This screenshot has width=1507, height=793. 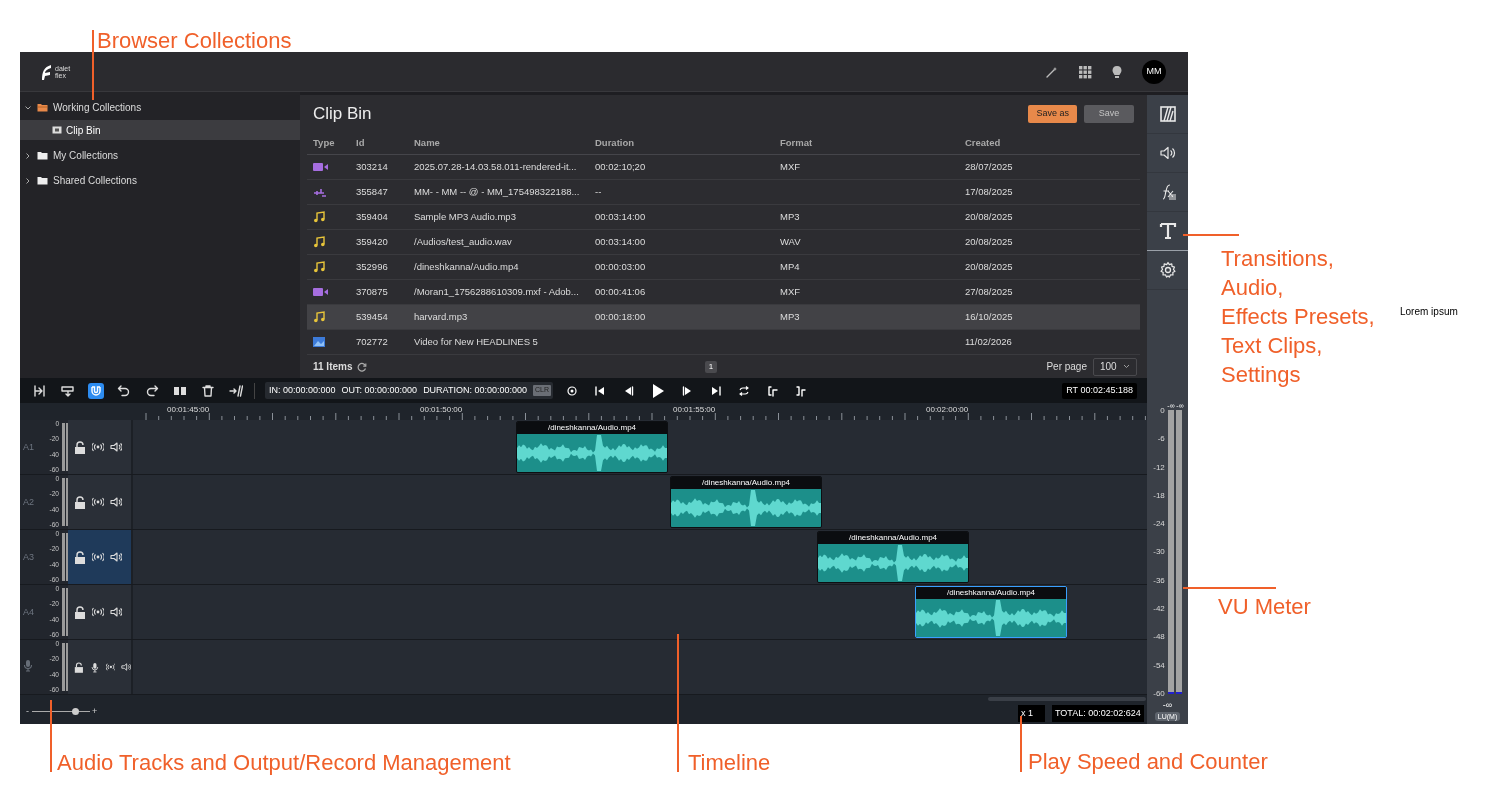 What do you see at coordinates (475, 390) in the screenshot?
I see `timecode-text: DURATION: 00:00:00:000` at bounding box center [475, 390].